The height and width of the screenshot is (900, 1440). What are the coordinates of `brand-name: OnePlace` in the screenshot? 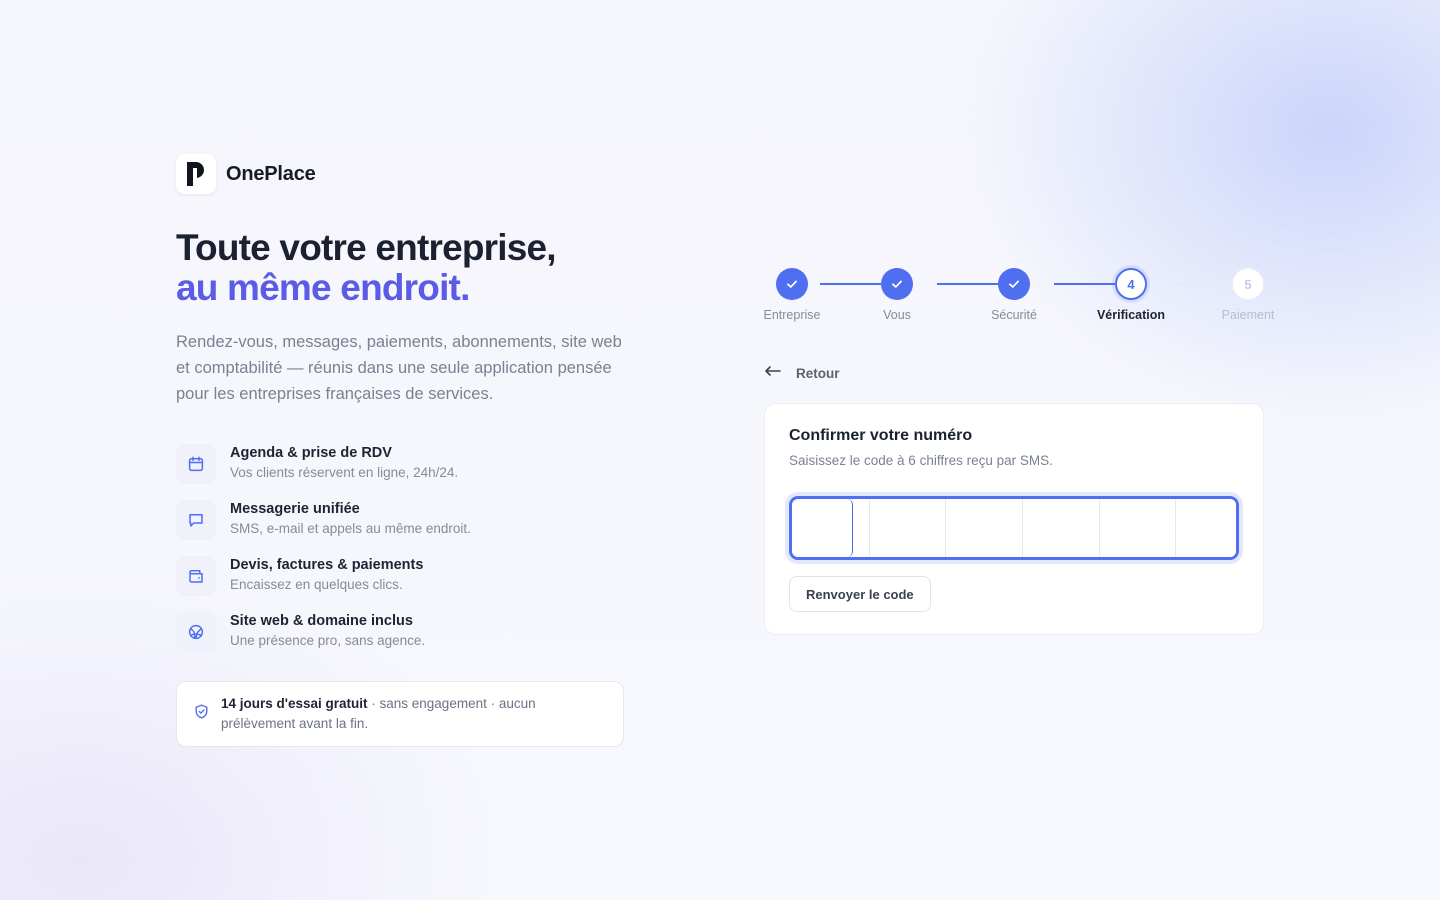 It's located at (271, 173).